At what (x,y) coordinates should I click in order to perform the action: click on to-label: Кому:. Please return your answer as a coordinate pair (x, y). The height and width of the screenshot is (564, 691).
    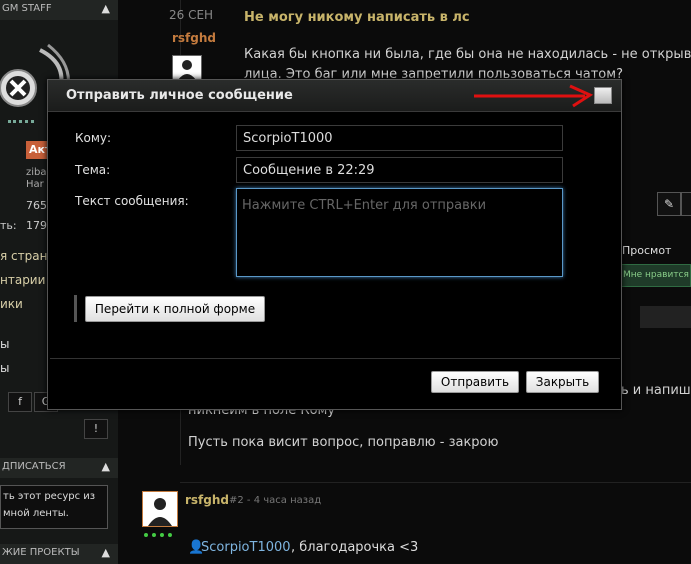
    Looking at the image, I should click on (93, 138).